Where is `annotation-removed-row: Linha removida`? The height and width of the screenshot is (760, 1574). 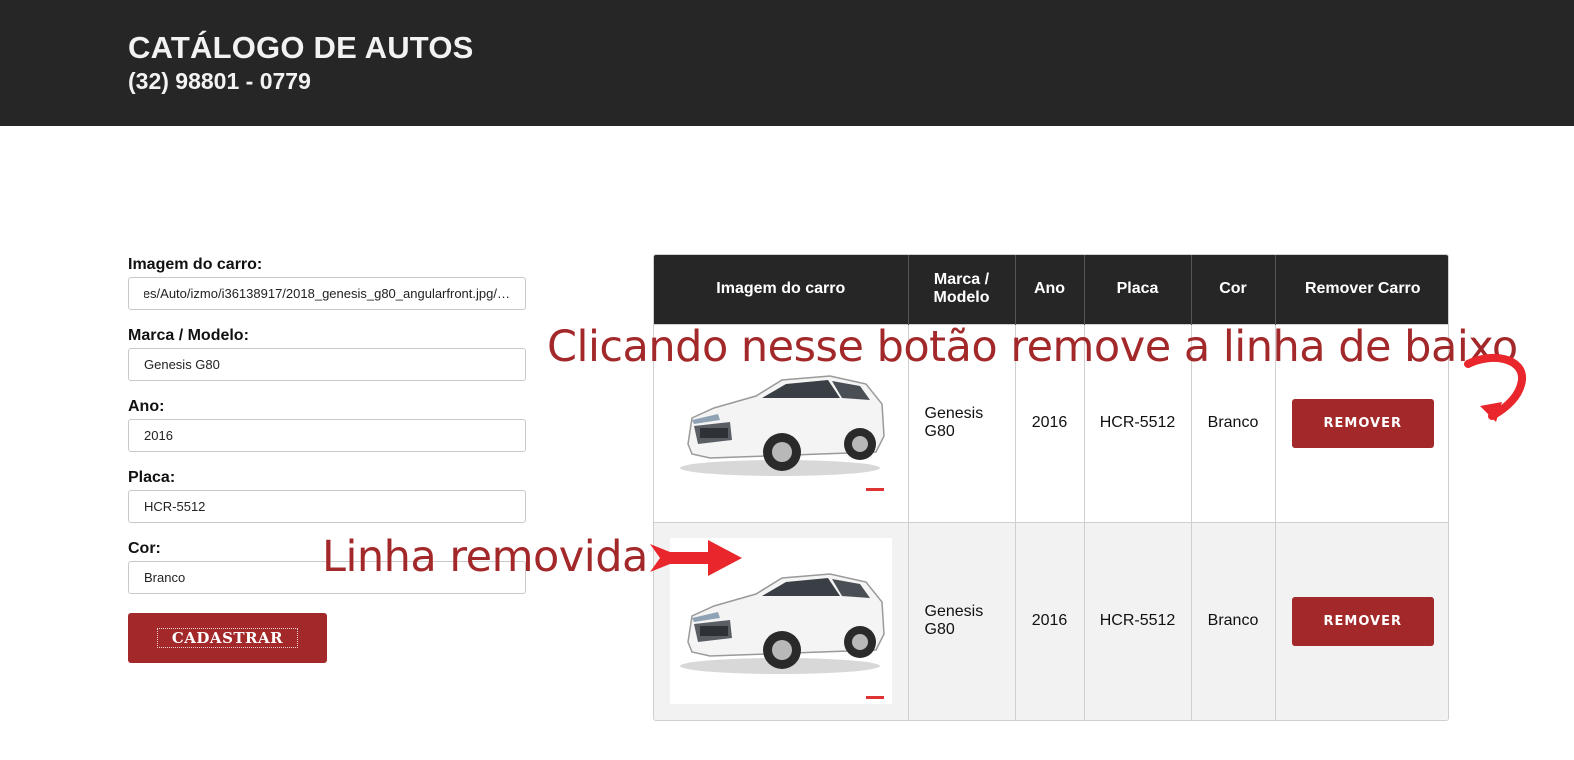 annotation-removed-row: Linha removida is located at coordinates (485, 557).